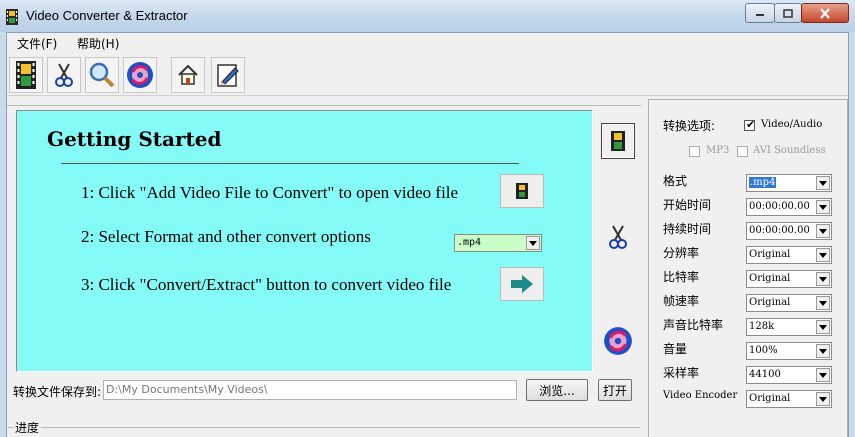 The height and width of the screenshot is (437, 855). I want to click on magnifier-icon, so click(102, 75).